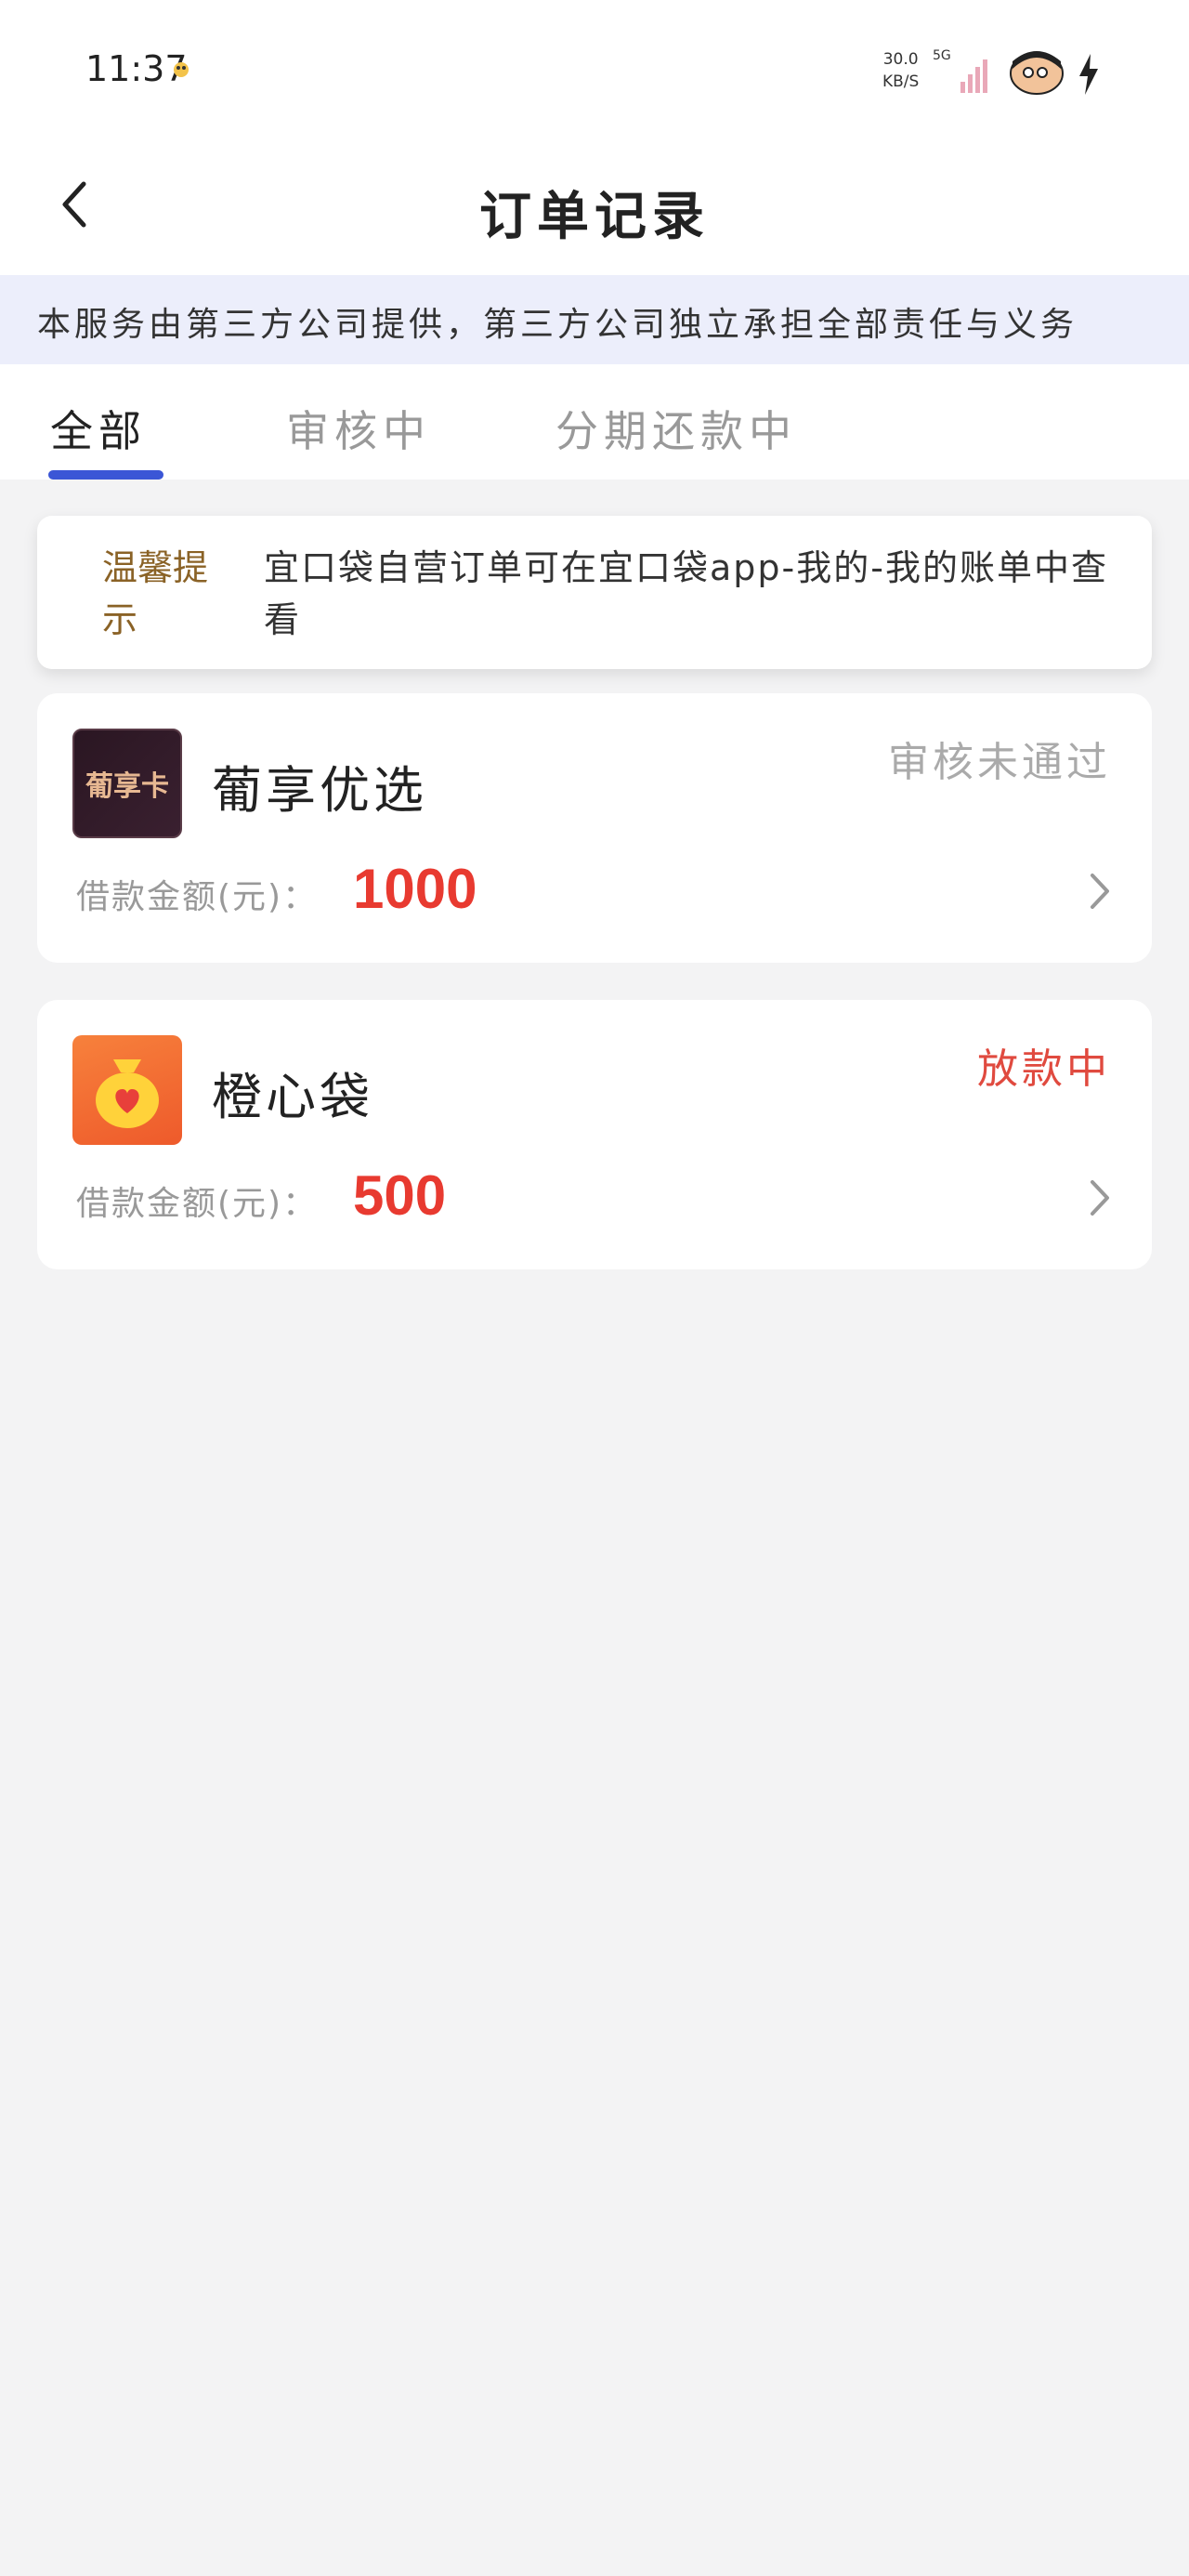 The width and height of the screenshot is (1189, 2576). Describe the element at coordinates (319, 790) in the screenshot. I see `order-name: 葡享优选` at that location.